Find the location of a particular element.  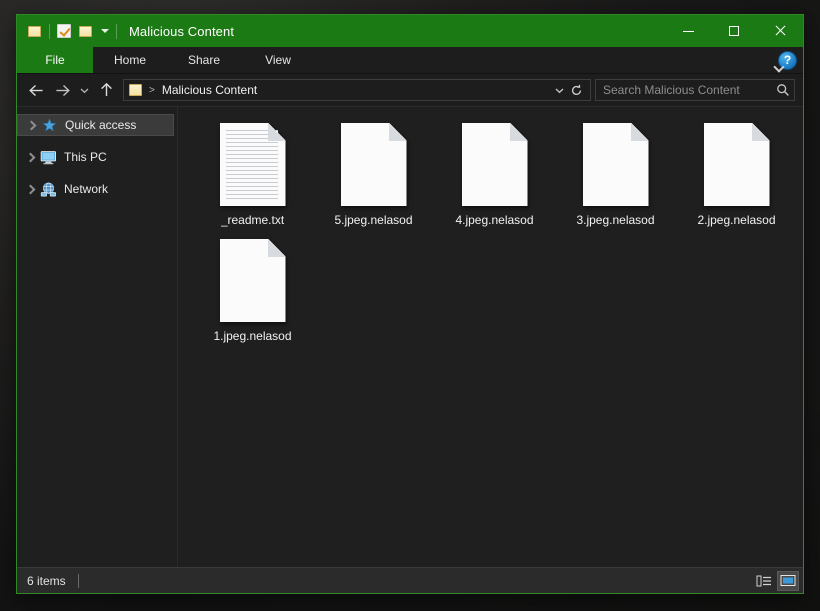

sidebar-item-this-pc: This PC is located at coordinates (97, 157).